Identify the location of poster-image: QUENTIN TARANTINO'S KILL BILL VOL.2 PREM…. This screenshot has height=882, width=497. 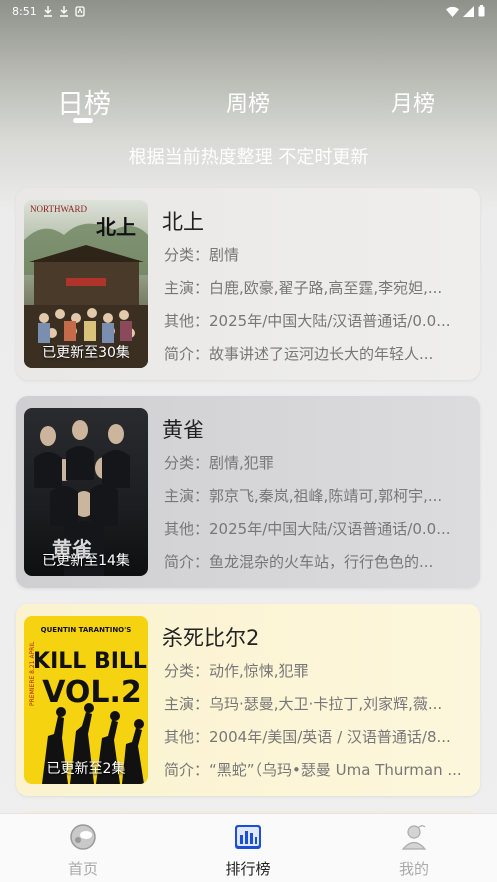
(86, 700).